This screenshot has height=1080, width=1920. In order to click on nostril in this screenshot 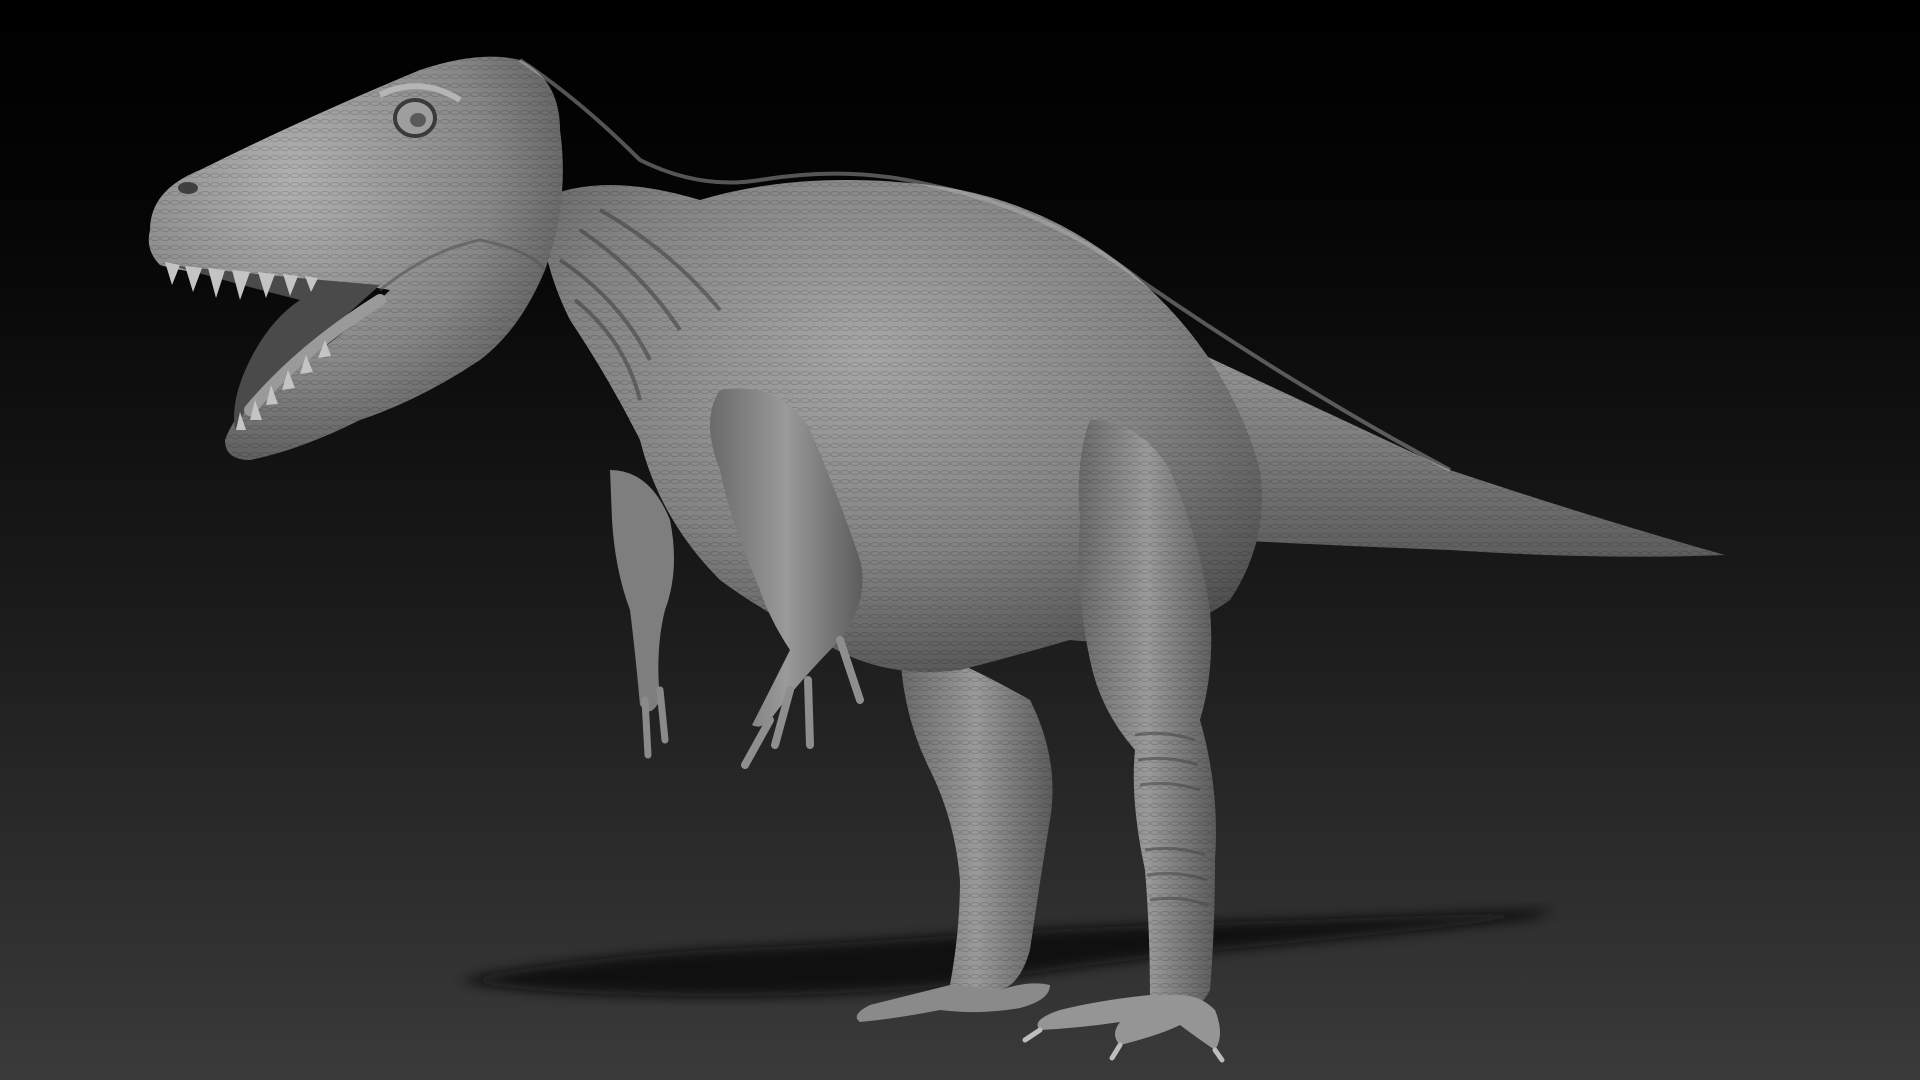, I will do `click(188, 188)`.